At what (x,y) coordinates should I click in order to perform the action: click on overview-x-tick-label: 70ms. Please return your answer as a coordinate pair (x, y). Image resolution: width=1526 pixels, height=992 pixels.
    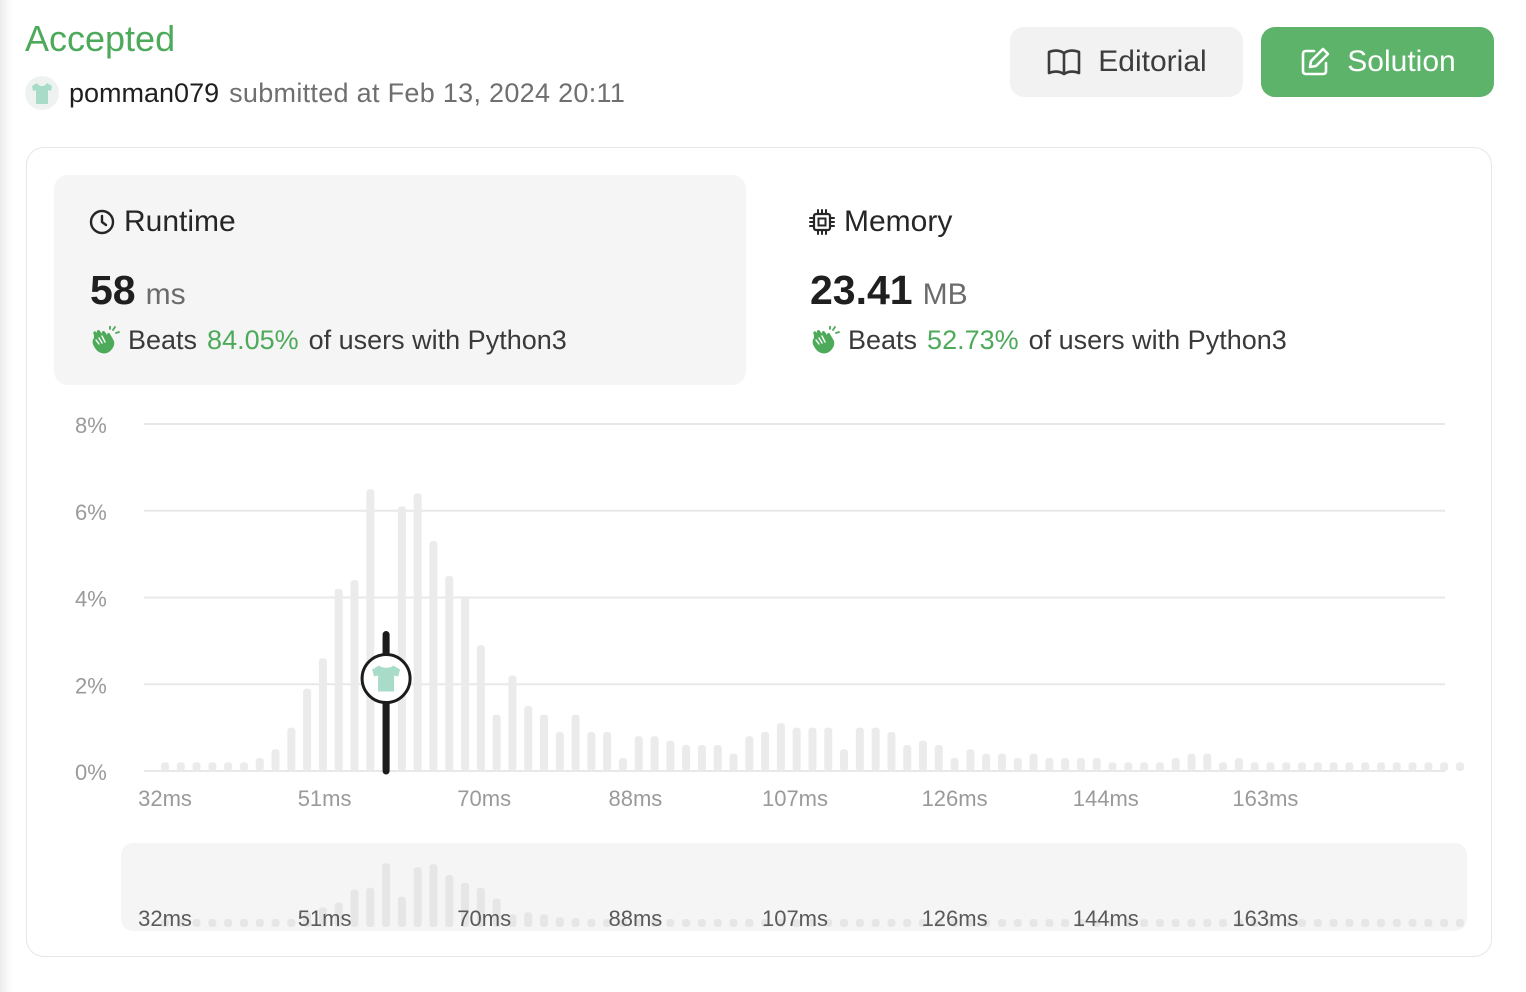
    Looking at the image, I should click on (484, 918).